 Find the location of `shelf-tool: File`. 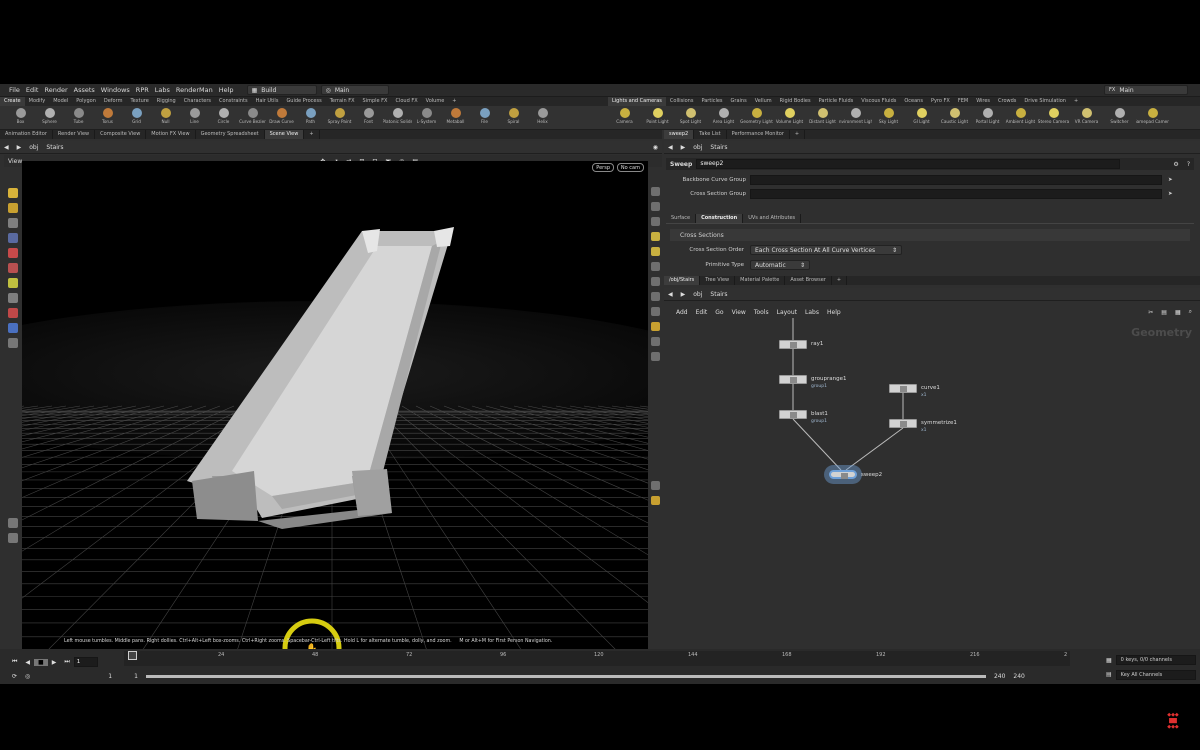

shelf-tool: File is located at coordinates (484, 118).